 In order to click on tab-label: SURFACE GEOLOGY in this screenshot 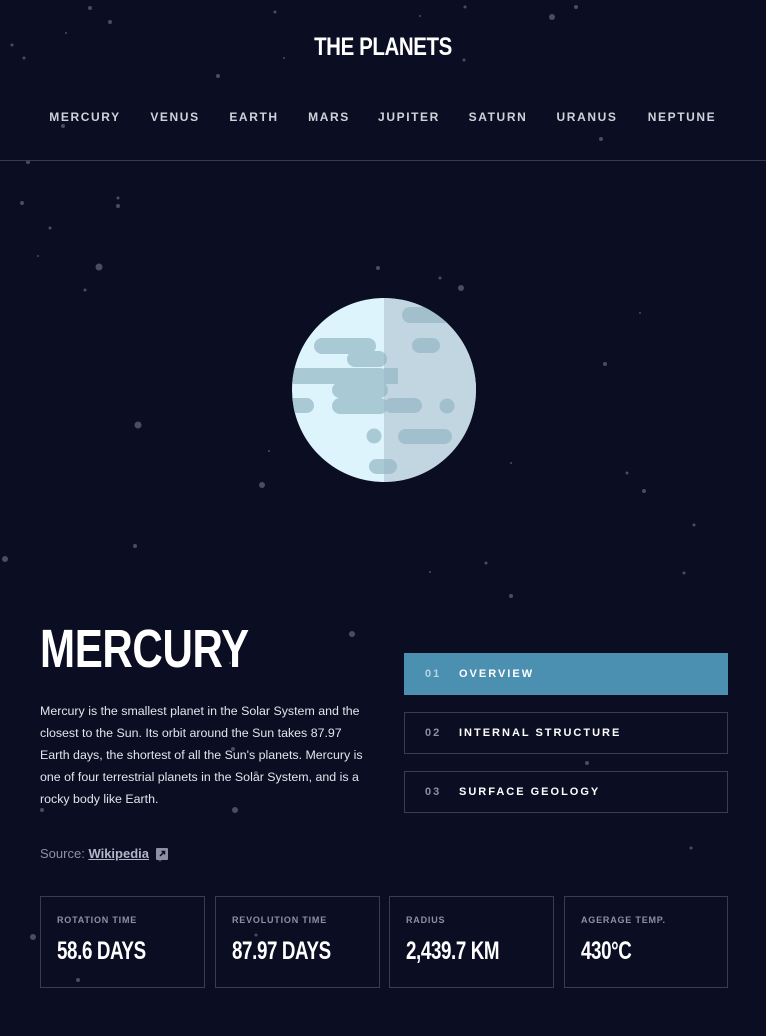, I will do `click(530, 792)`.